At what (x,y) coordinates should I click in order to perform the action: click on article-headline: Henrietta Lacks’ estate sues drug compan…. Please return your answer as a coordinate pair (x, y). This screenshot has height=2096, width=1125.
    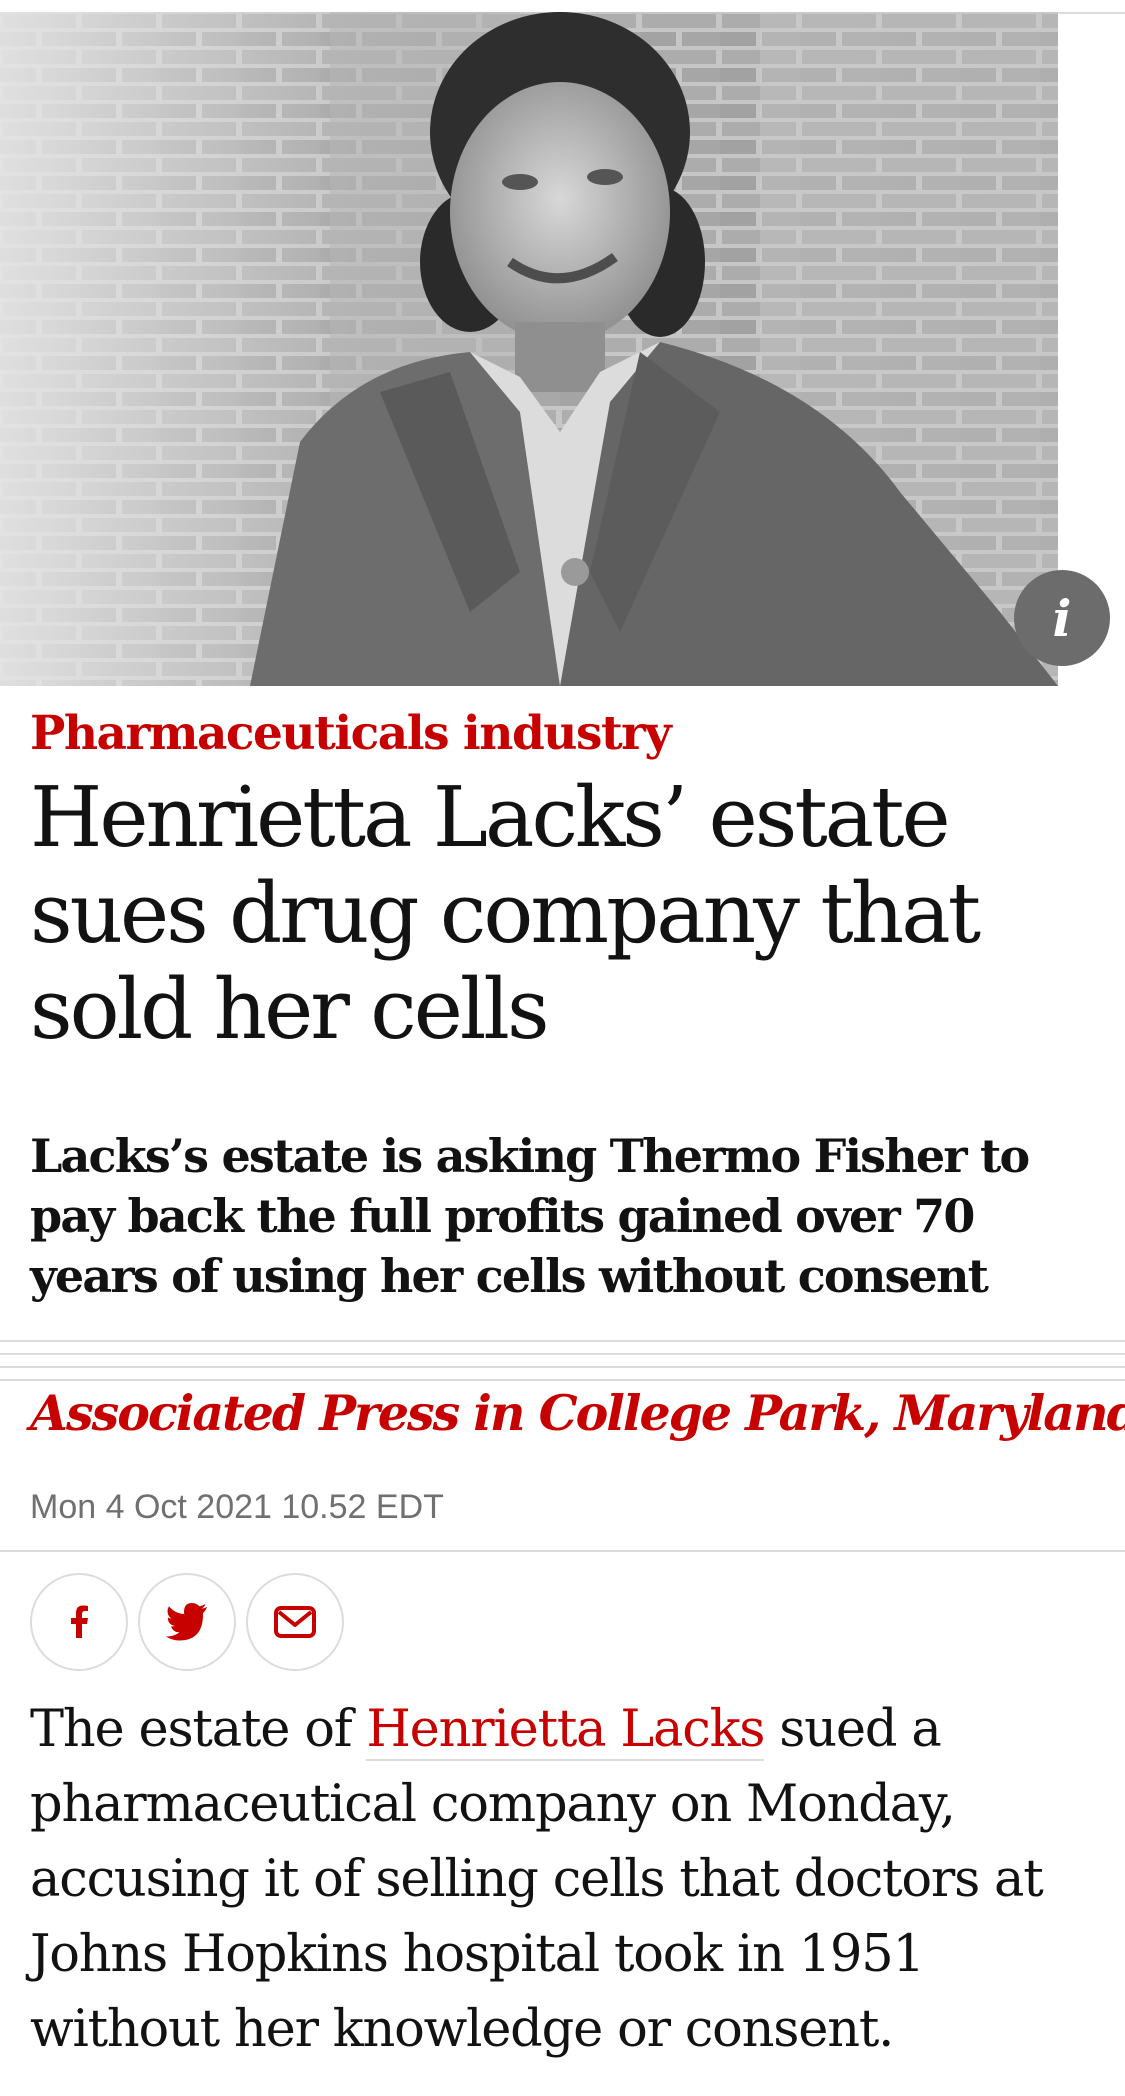
    Looking at the image, I should click on (505, 913).